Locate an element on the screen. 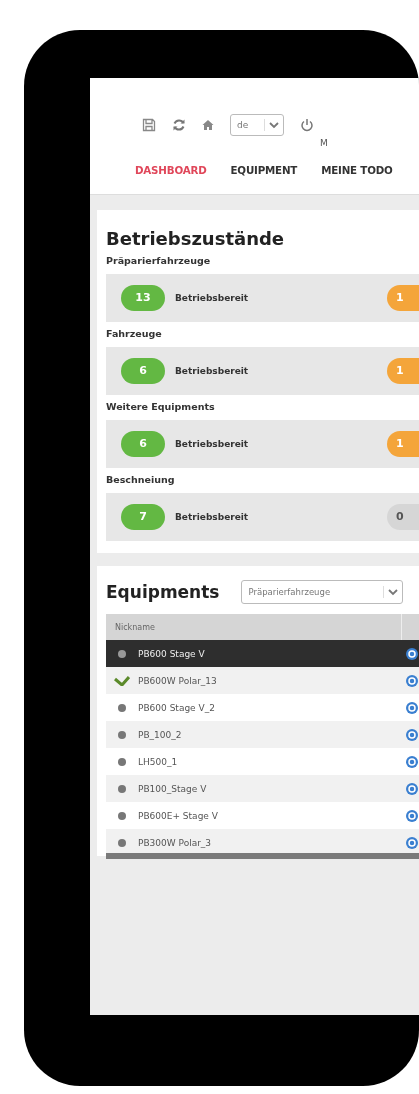 The width and height of the screenshot is (419, 1094). equipment-name: PB_100_2 is located at coordinates (160, 734).